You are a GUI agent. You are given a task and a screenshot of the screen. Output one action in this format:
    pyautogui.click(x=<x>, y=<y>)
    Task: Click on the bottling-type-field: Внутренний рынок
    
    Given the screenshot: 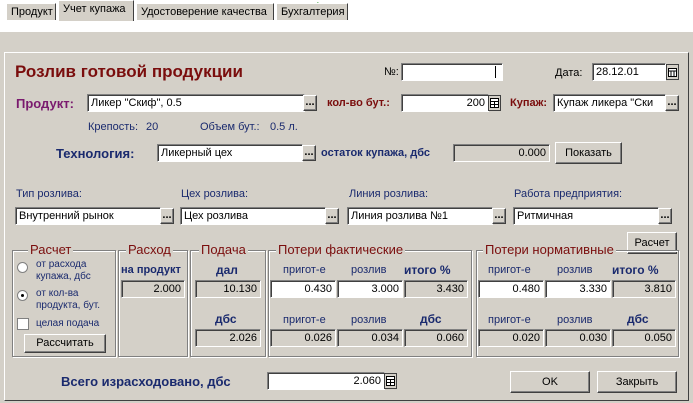 What is the action you would take?
    pyautogui.click(x=88, y=216)
    